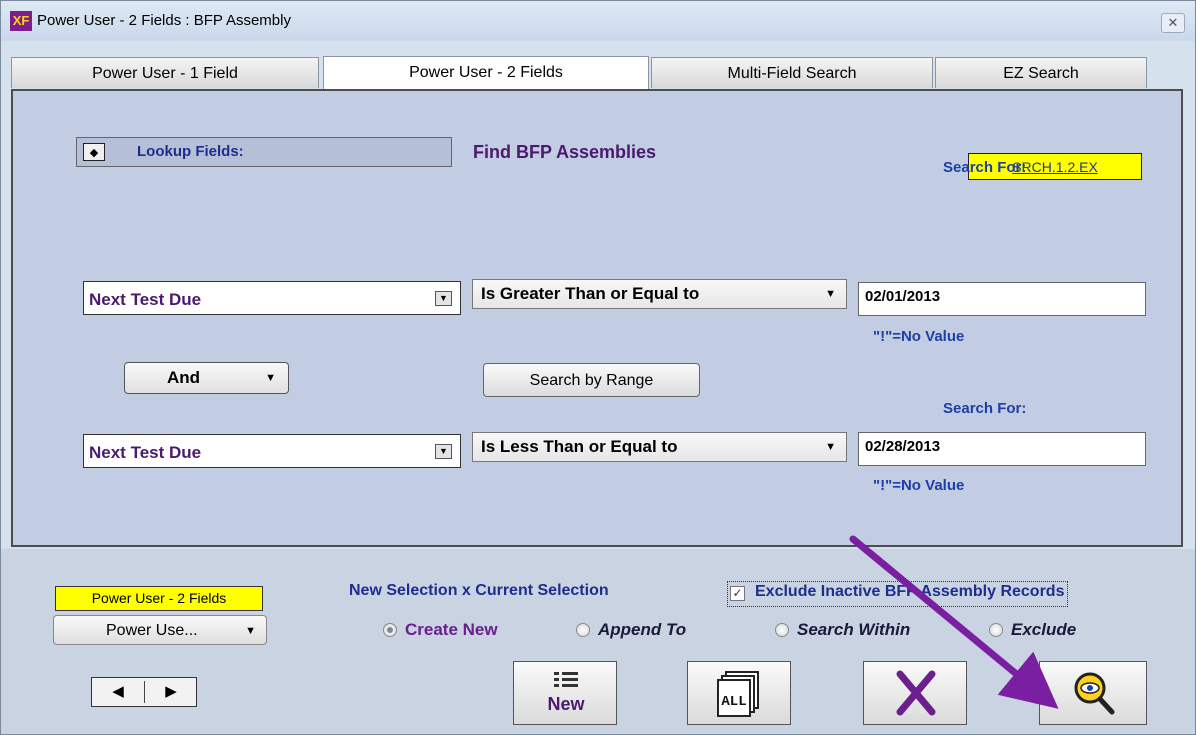 This screenshot has height=735, width=1196. What do you see at coordinates (184, 377) in the screenshot?
I see `connector-select-value: And` at bounding box center [184, 377].